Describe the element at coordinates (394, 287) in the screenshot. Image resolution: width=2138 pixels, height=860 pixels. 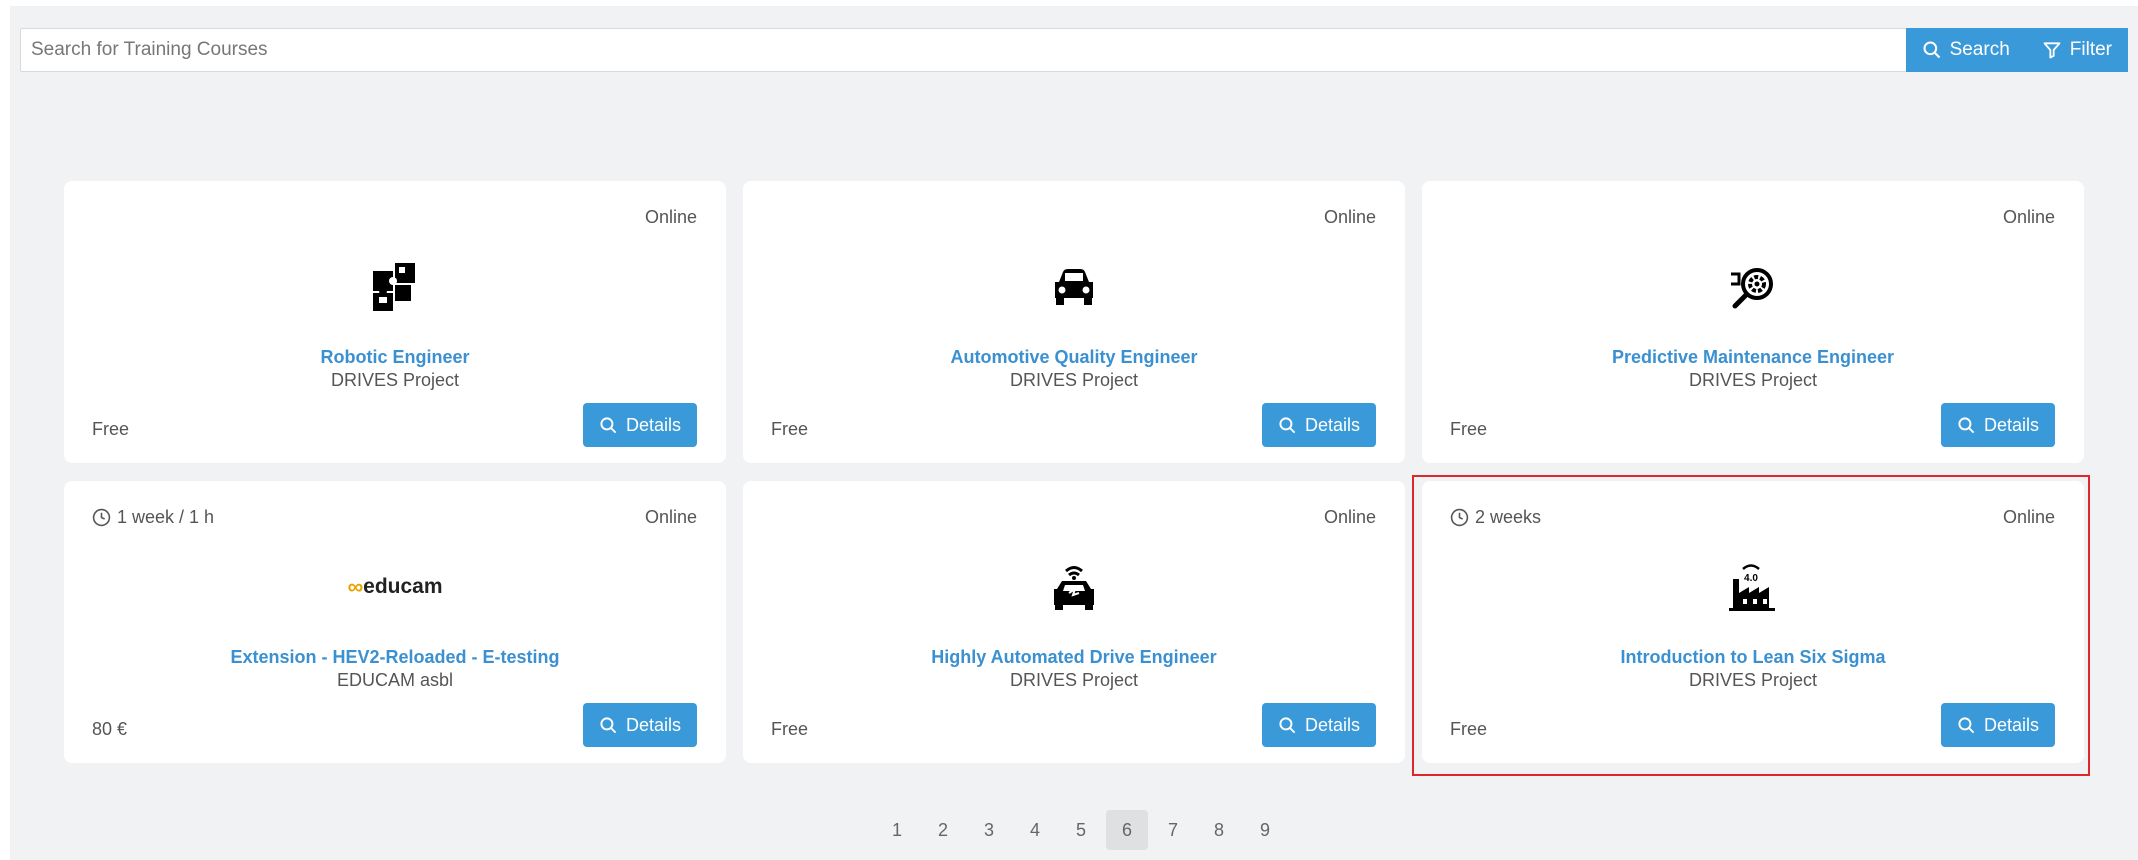
I see `puzzle-icon` at that location.